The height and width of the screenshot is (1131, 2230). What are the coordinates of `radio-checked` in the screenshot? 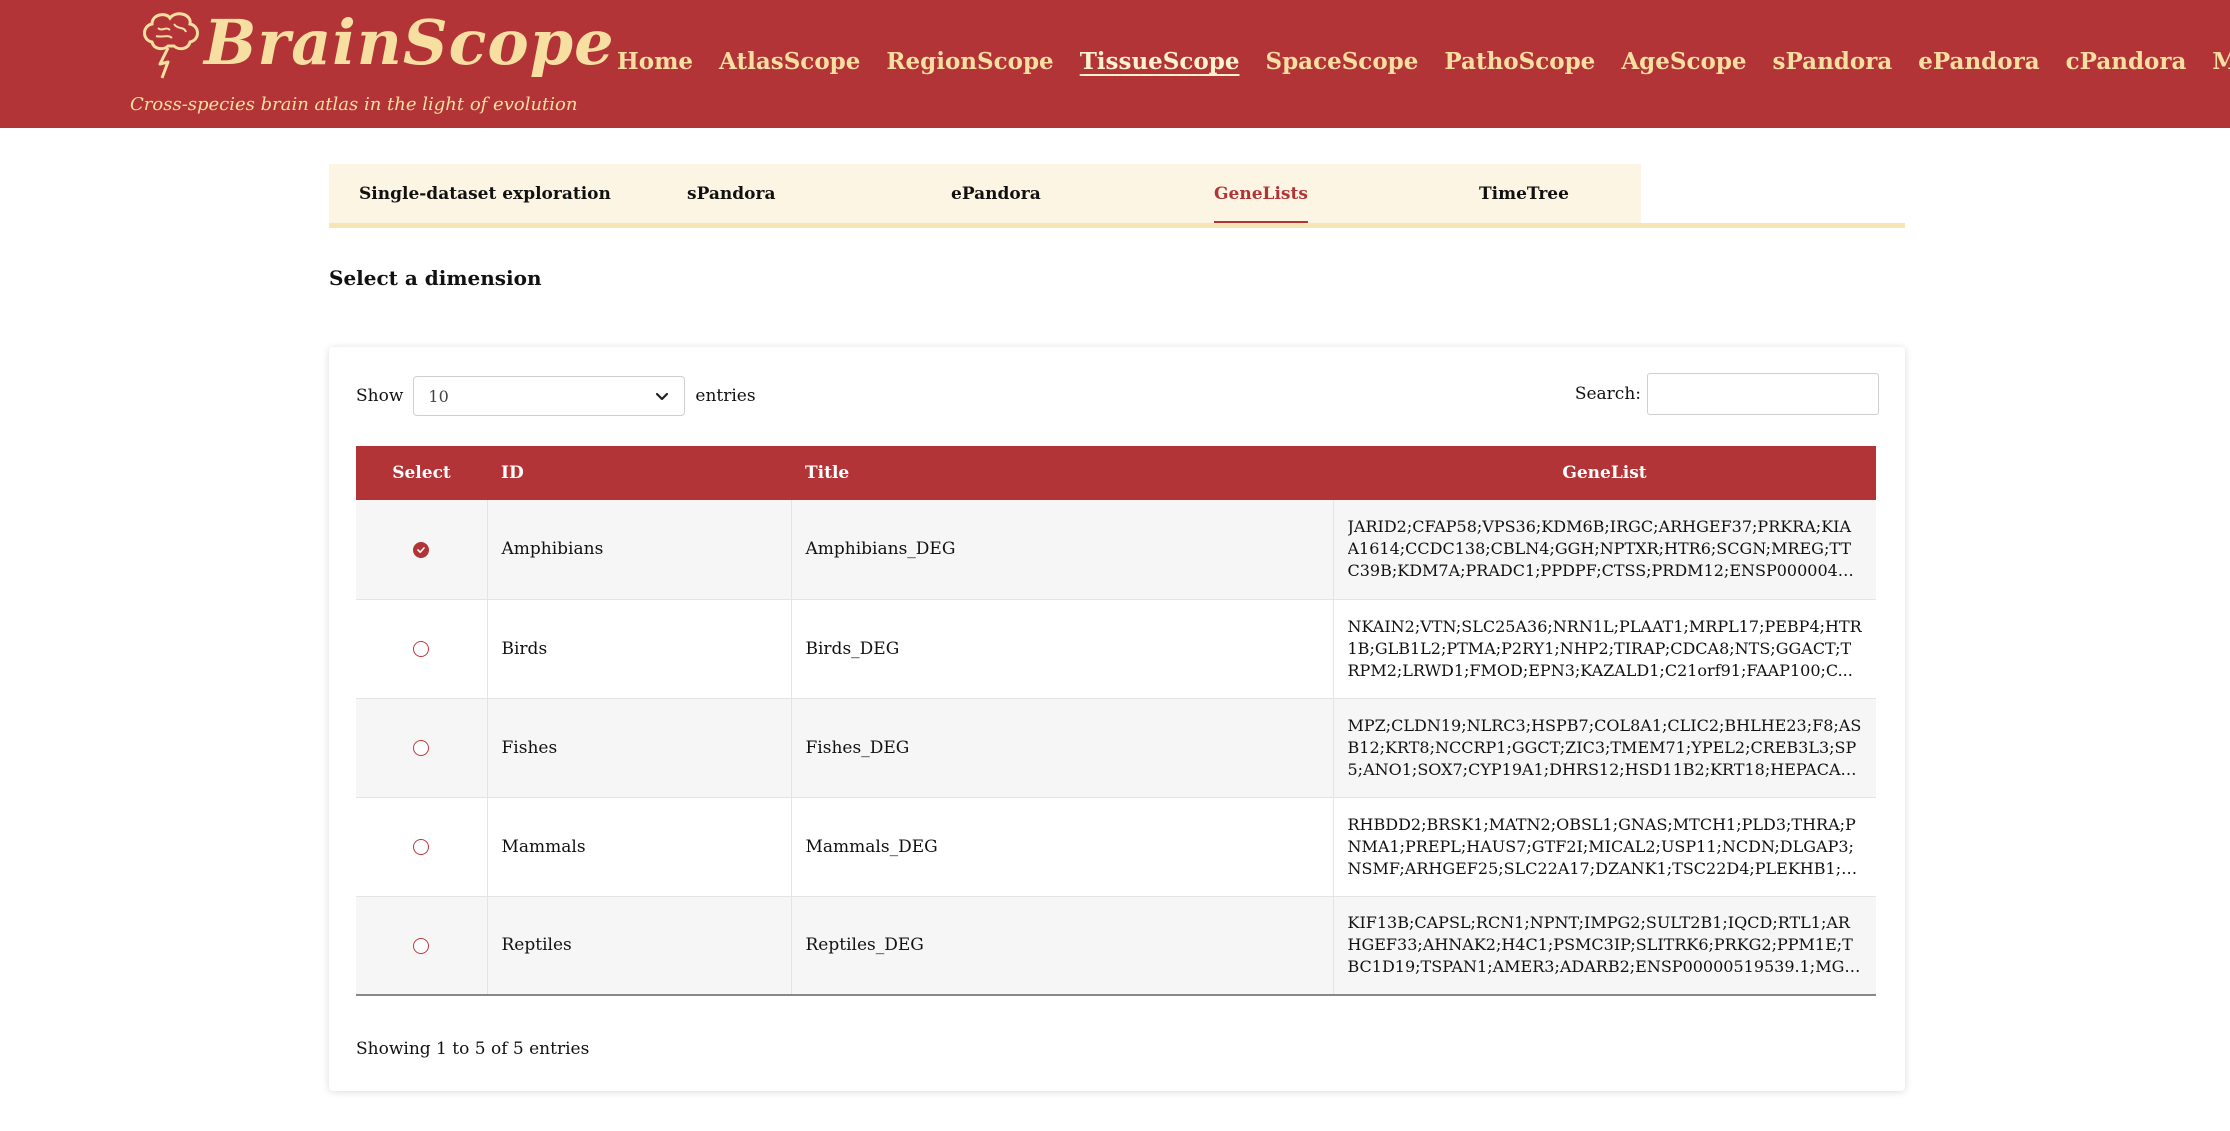 It's located at (421, 549).